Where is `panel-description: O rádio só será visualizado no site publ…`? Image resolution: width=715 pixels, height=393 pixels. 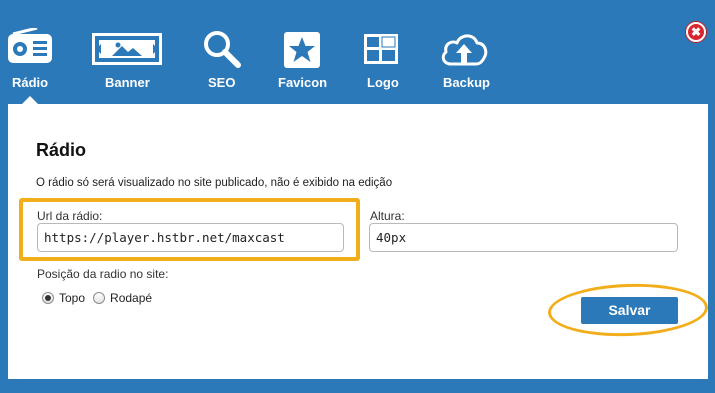
panel-description: O rádio só será visualizado no site publ… is located at coordinates (214, 183).